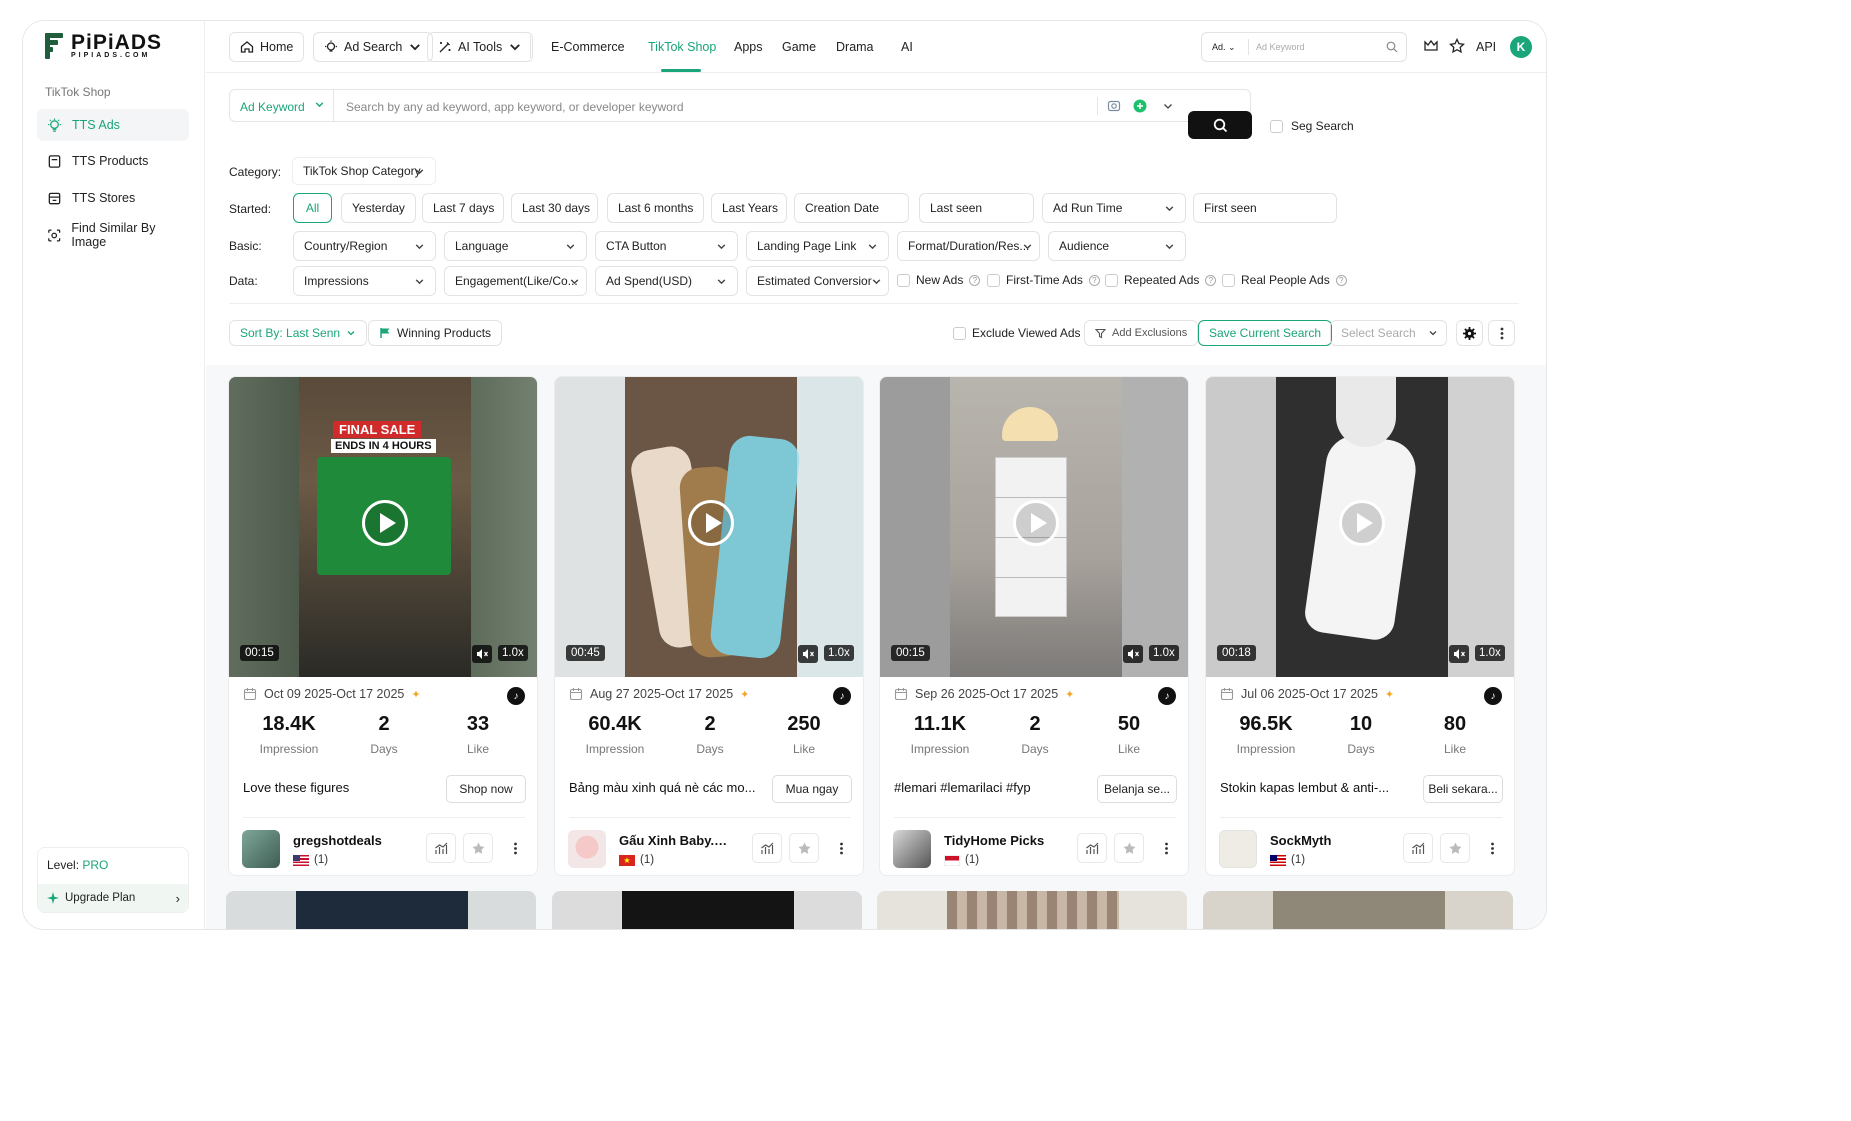 The image size is (1851, 1121). What do you see at coordinates (486, 789) in the screenshot?
I see `cta-button: Shop now` at bounding box center [486, 789].